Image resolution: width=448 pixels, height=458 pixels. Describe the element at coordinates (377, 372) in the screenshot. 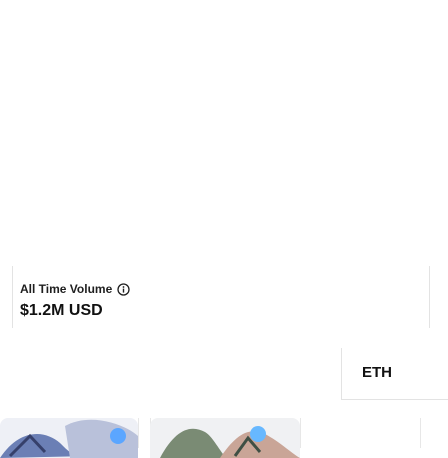

I see `currency-eth: ETH` at that location.